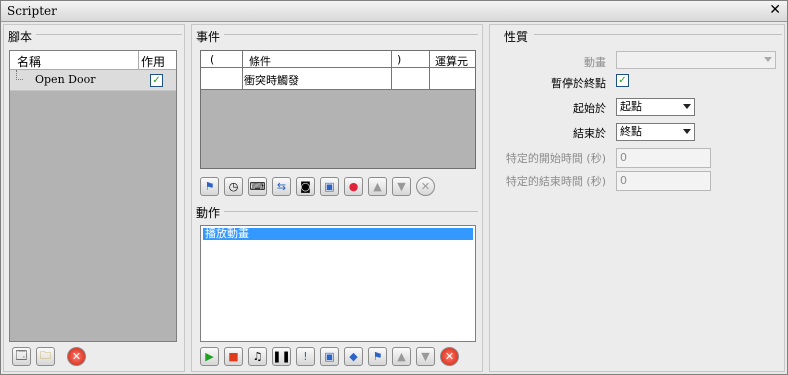 The image size is (788, 375). I want to click on event-flag-icon: ⚑, so click(209, 186).